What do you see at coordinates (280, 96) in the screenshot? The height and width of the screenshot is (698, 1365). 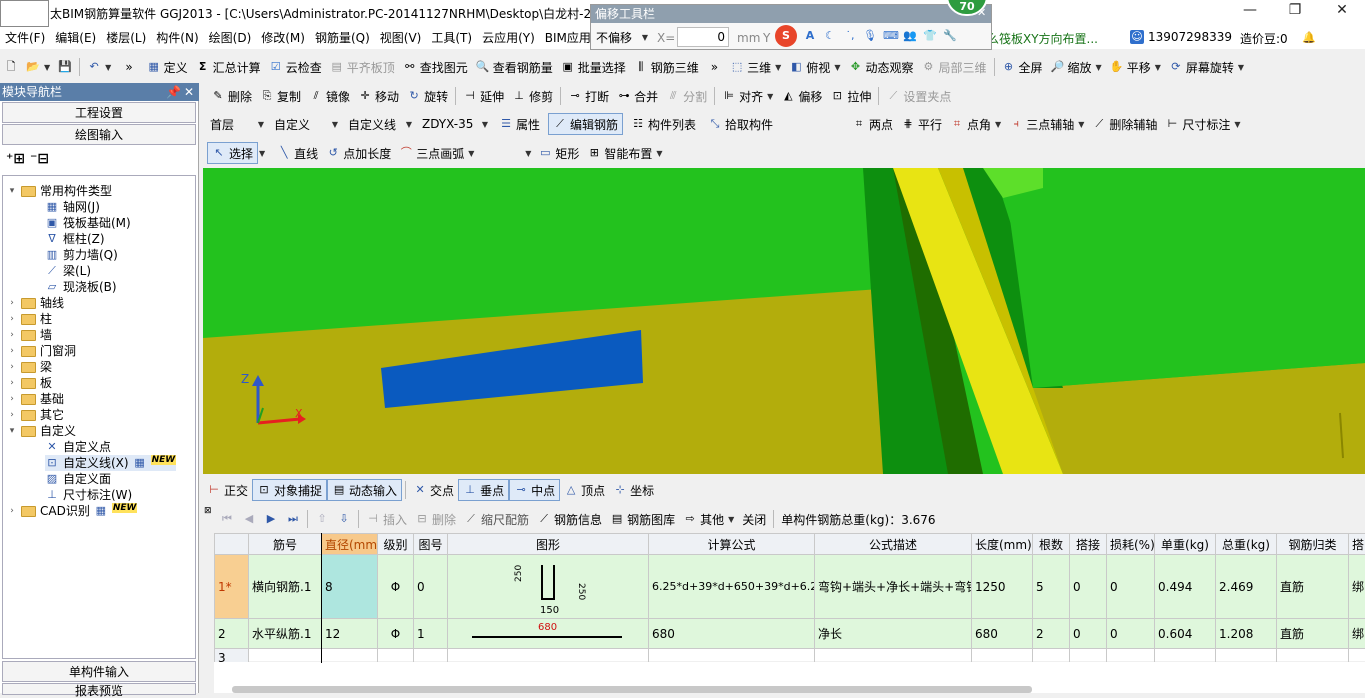 I see `copy-button: ⎘复制` at bounding box center [280, 96].